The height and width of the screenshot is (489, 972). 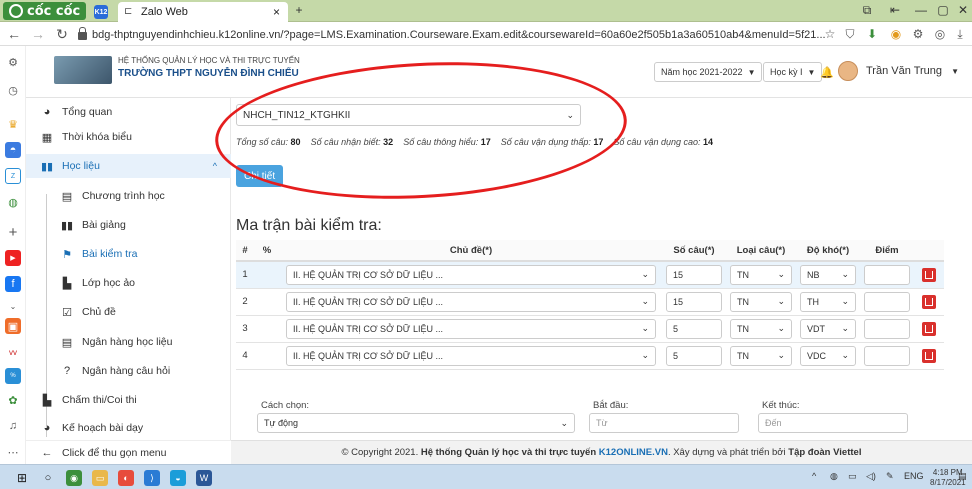 What do you see at coordinates (62, 34) in the screenshot?
I see `reload-button: ↻` at bounding box center [62, 34].